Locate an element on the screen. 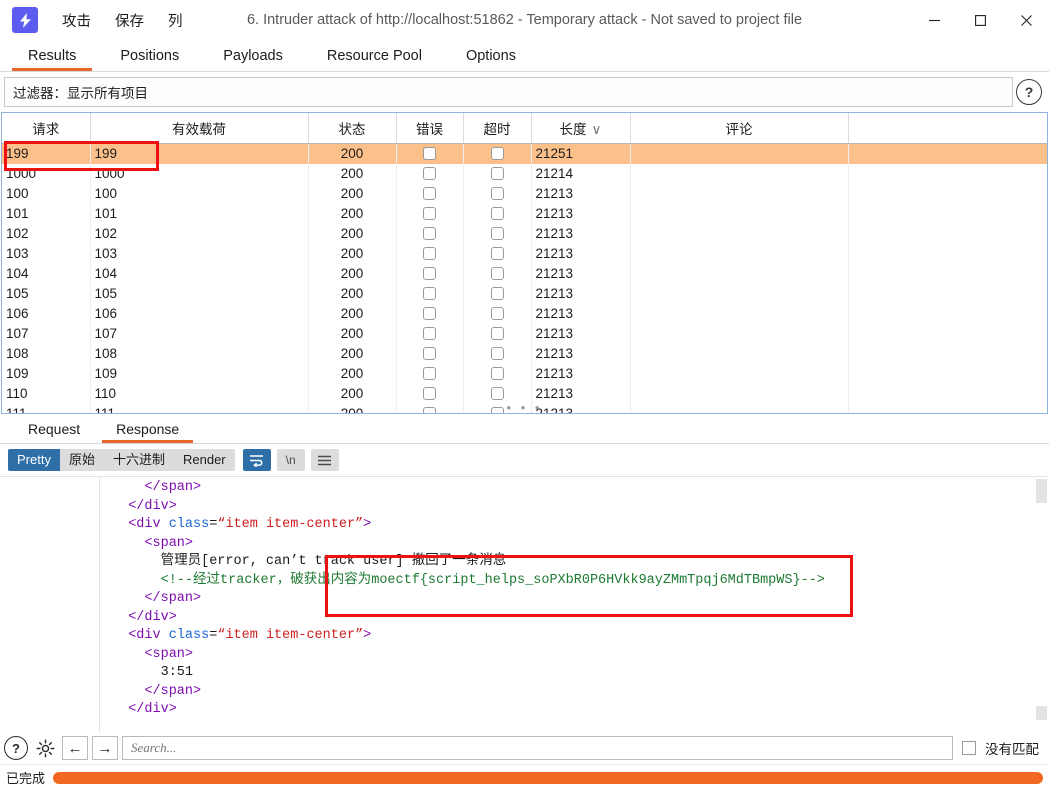 Image resolution: width=1049 pixels, height=790 pixels. menu-item-save: 保存 is located at coordinates (129, 20).